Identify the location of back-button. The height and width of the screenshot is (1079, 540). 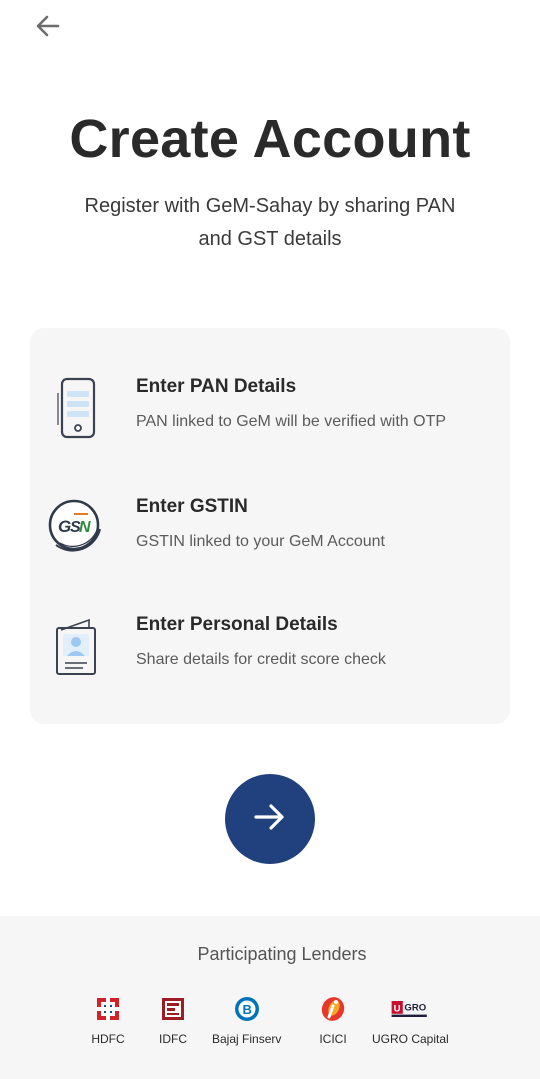
(48, 28).